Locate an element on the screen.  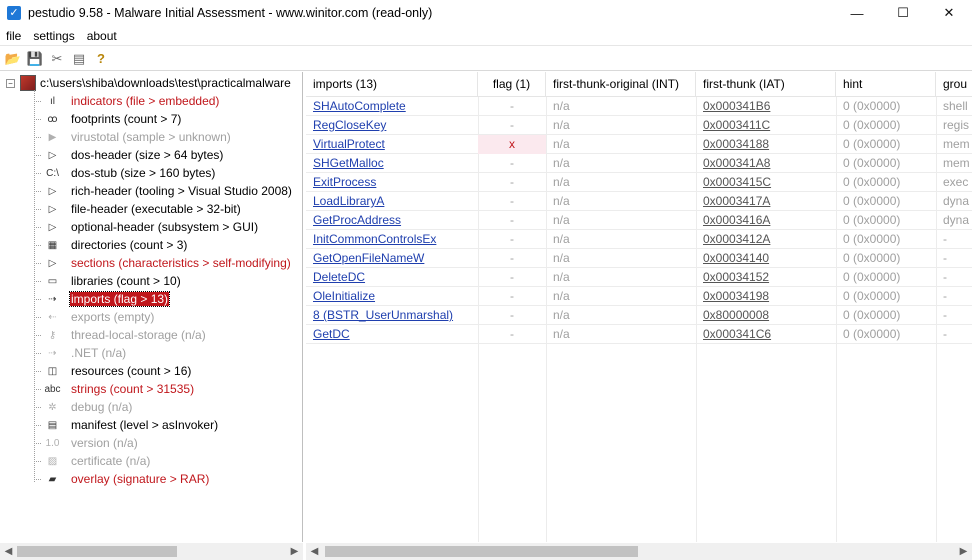
save-icon: 💾 is located at coordinates (35, 59).